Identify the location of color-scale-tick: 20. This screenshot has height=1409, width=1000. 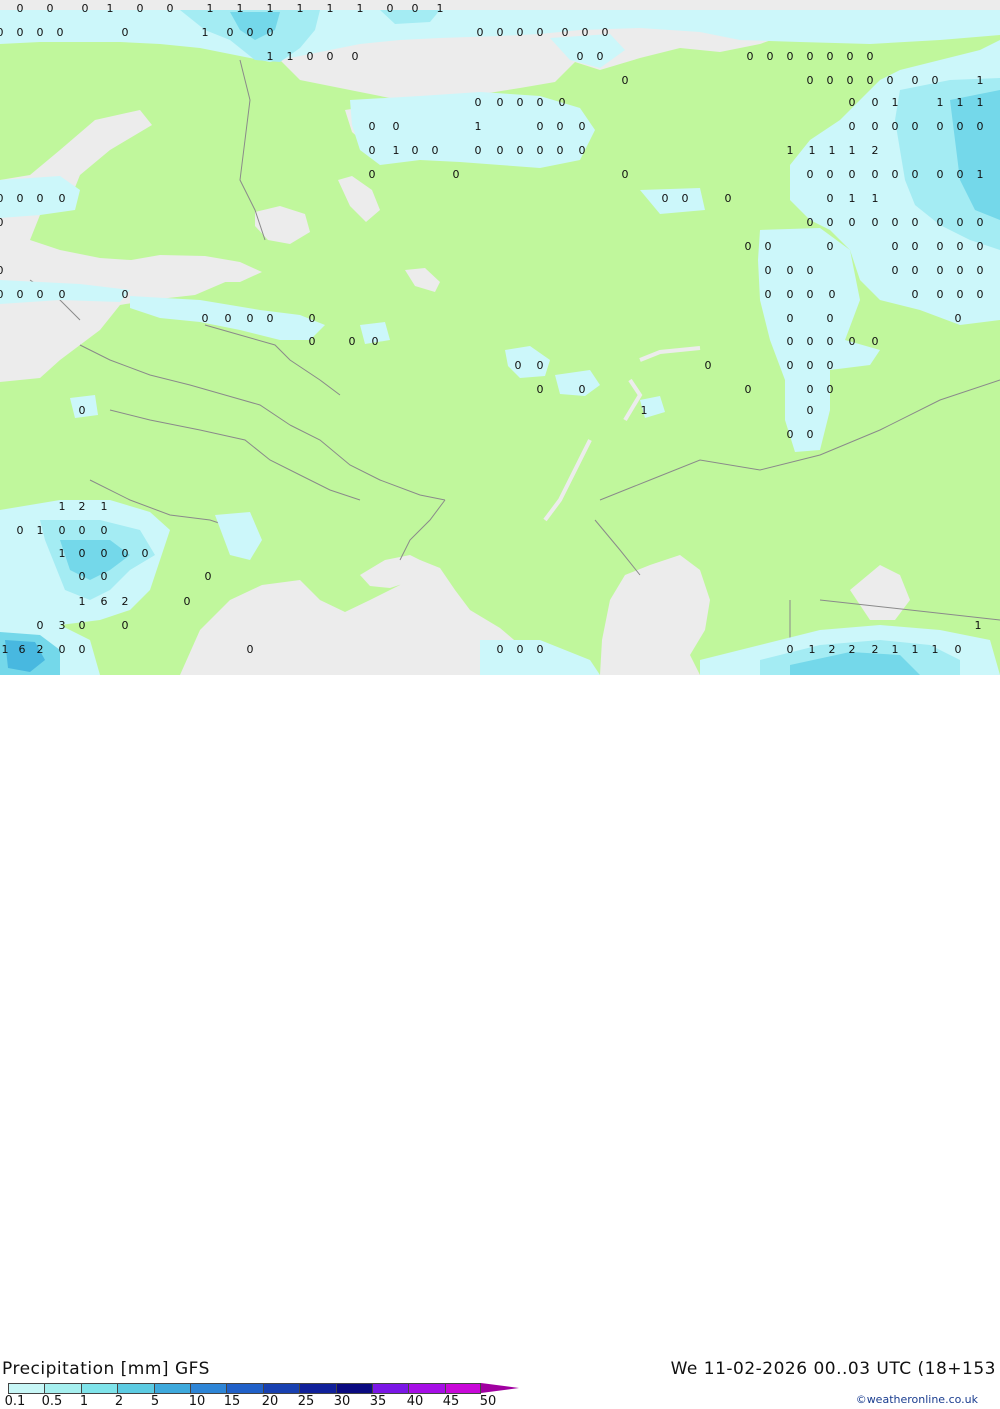
(270, 1401).